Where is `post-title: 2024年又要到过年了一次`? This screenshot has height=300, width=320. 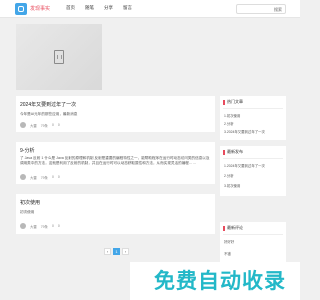 post-title: 2024年又要到过年了一次 is located at coordinates (48, 104).